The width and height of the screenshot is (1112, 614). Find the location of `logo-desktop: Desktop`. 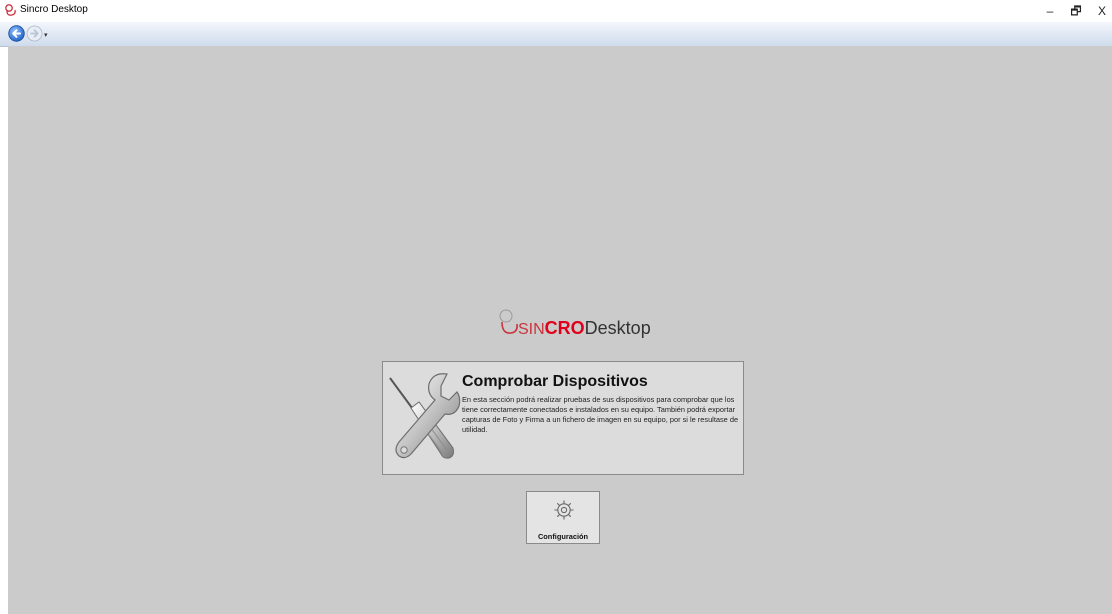

logo-desktop: Desktop is located at coordinates (617, 328).